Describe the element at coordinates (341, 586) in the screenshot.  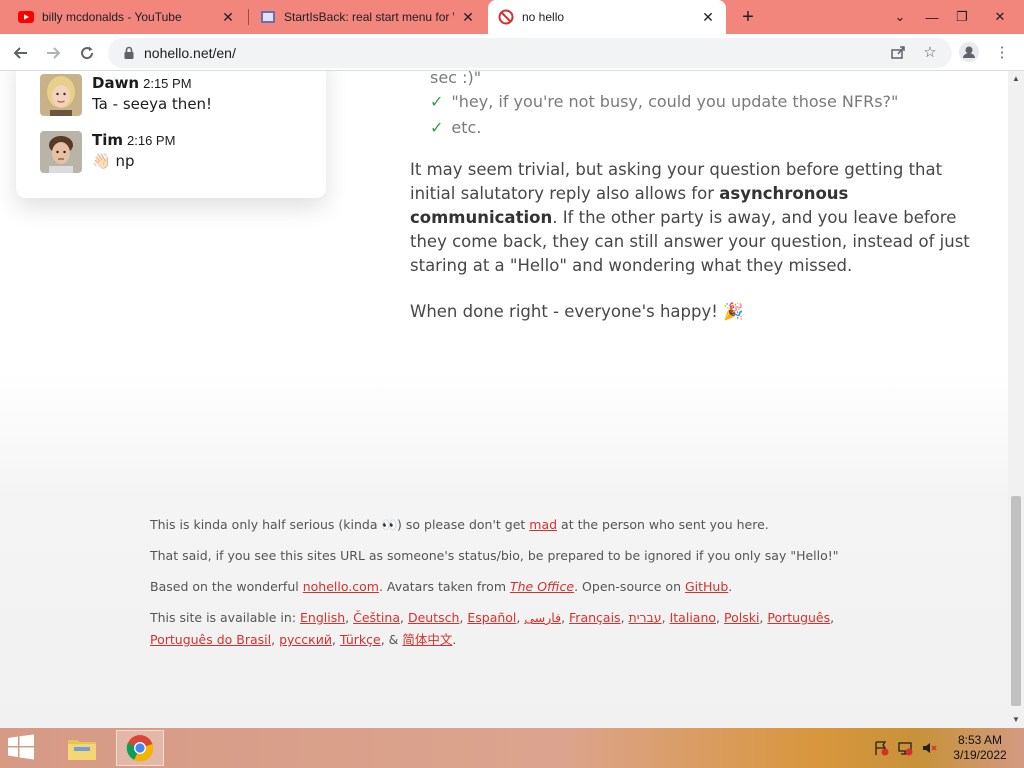
I see `nohello-com-link: nohello.com` at that location.